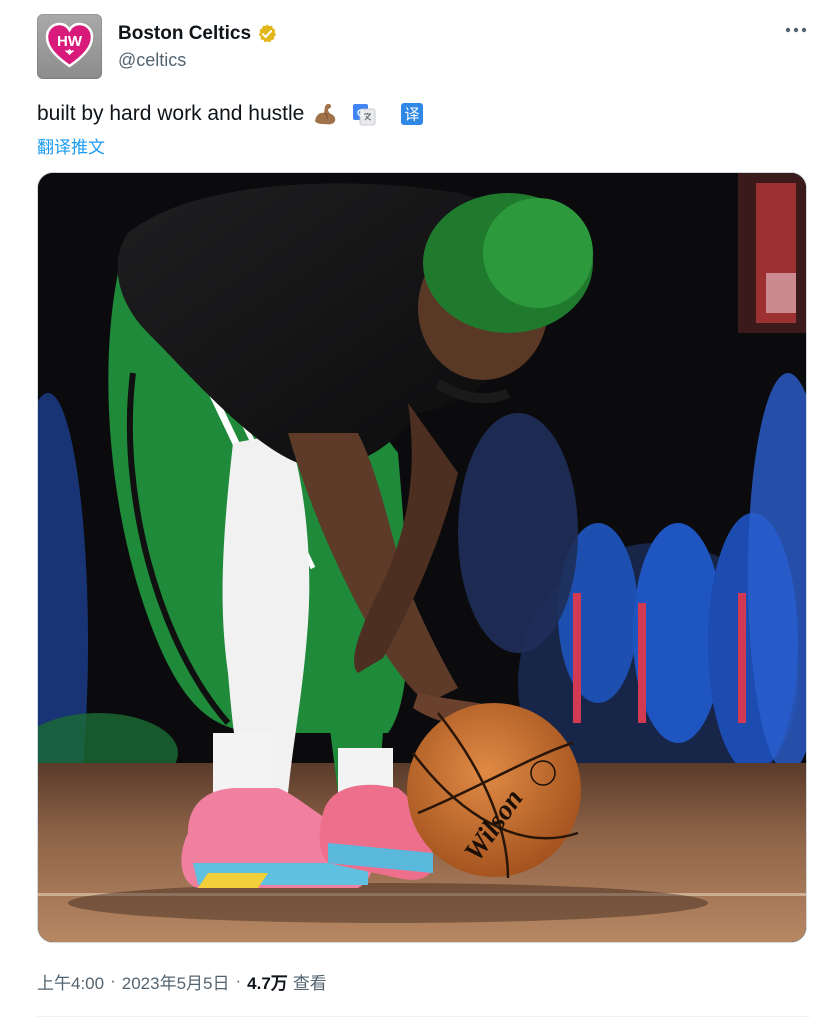 This screenshot has height=1018, width=840. I want to click on tweet-text: built by hard work and hustle, so click(171, 113).